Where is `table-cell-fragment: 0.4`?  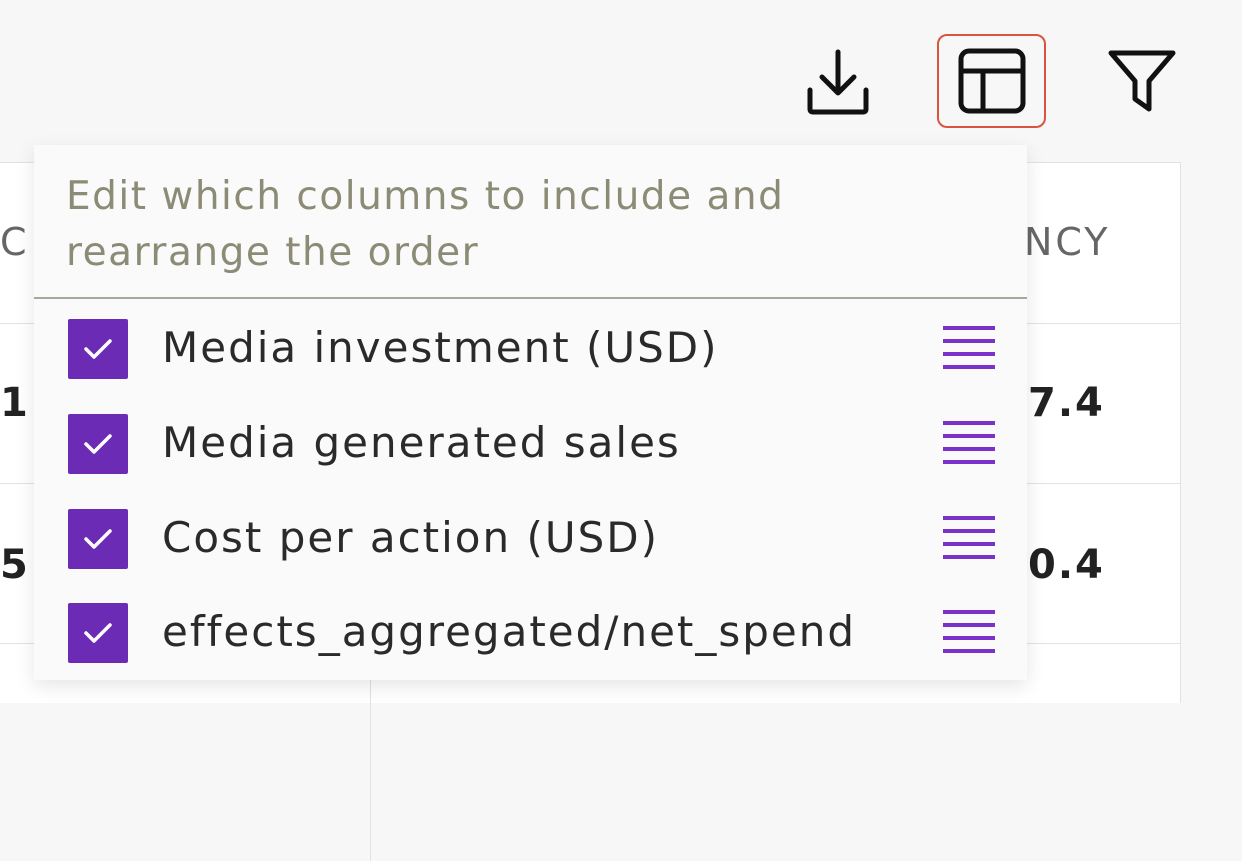 table-cell-fragment: 0.4 is located at coordinates (1066, 565).